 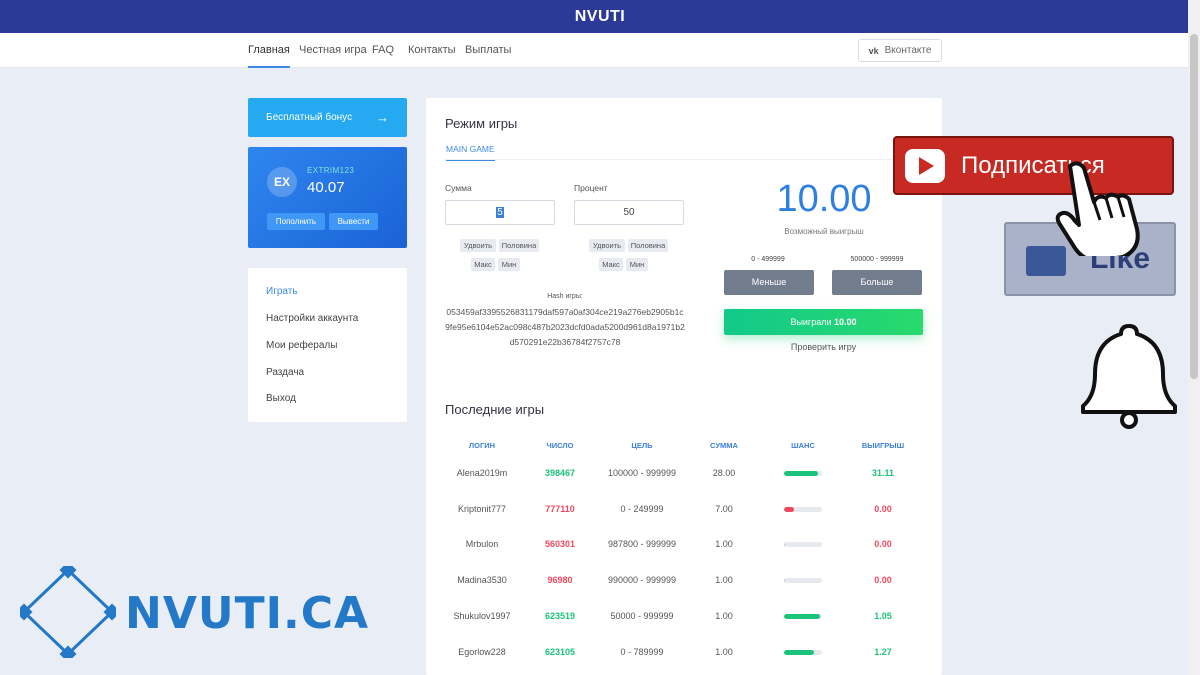 I want to click on more-button: Больше, so click(x=877, y=282).